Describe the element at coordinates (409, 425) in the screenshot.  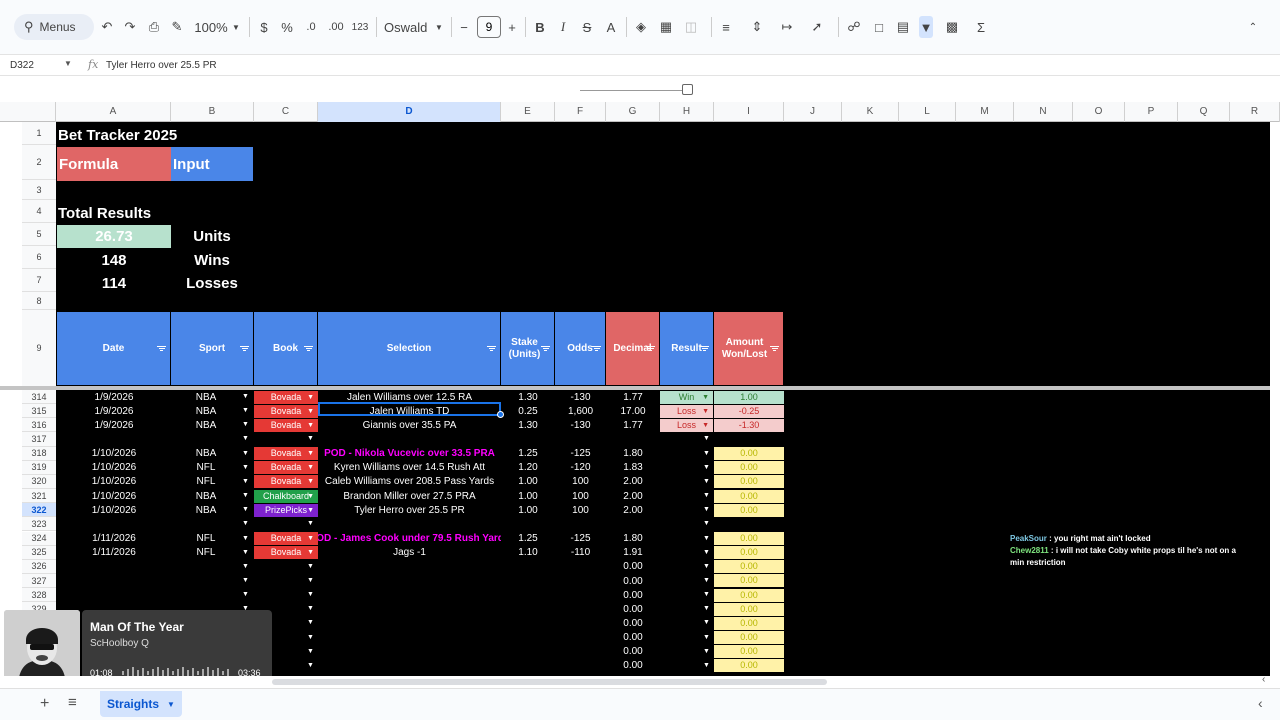
I see `cell-selection: Giannis over 35.5 PA` at that location.